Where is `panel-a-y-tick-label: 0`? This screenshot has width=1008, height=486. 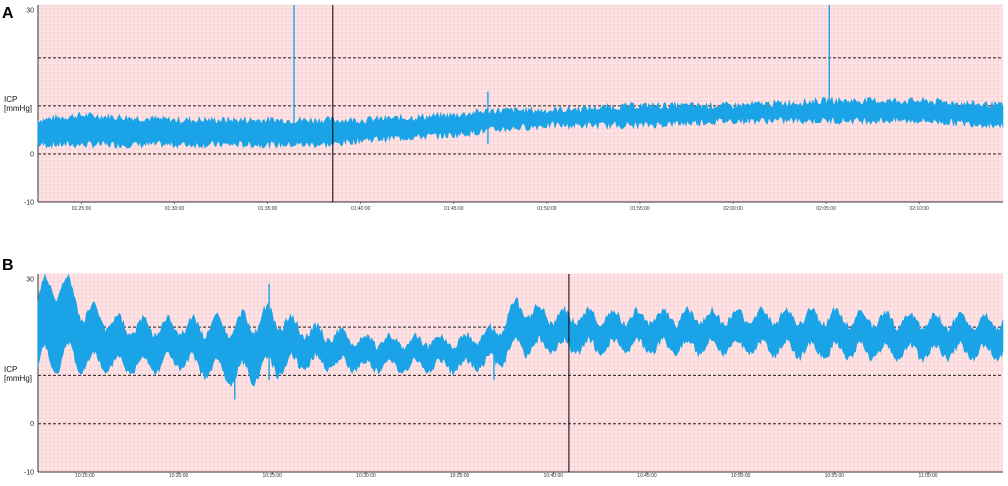 panel-a-y-tick-label: 0 is located at coordinates (32, 154).